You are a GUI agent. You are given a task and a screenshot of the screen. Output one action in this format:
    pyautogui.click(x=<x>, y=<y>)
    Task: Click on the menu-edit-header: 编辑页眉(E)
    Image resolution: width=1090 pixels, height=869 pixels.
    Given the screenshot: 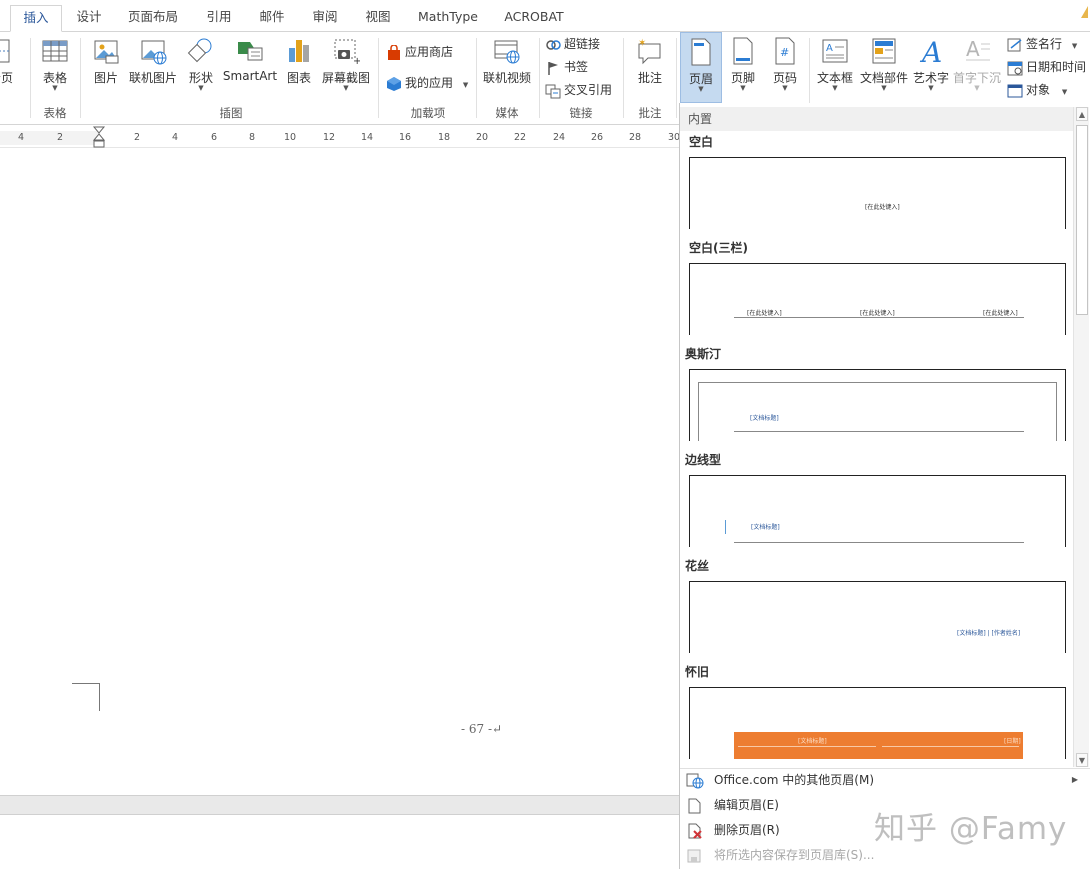 What is the action you would take?
    pyautogui.click(x=732, y=805)
    